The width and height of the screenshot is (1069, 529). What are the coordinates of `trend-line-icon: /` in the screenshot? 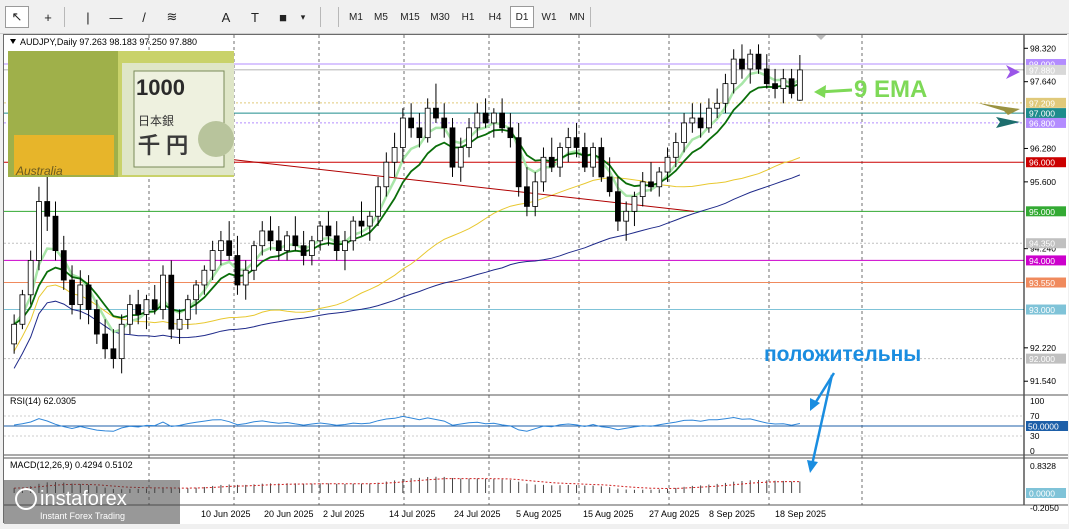 It's located at (144, 17).